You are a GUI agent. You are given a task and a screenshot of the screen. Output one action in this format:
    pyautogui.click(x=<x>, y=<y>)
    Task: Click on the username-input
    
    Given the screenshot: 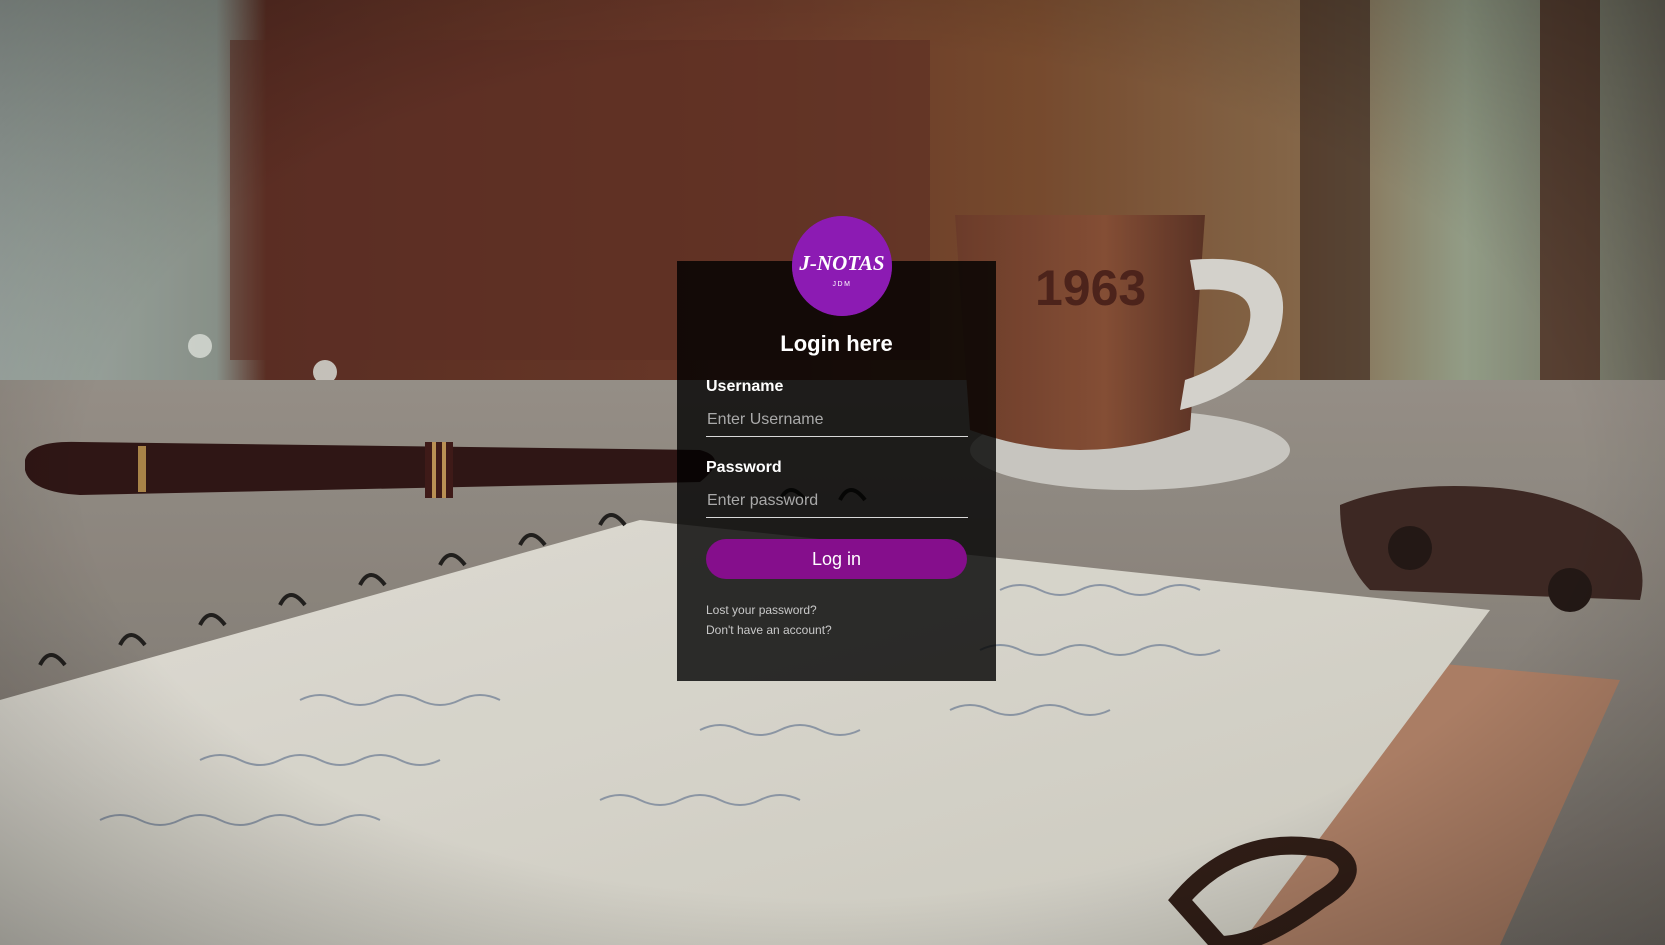 What is the action you would take?
    pyautogui.click(x=837, y=420)
    